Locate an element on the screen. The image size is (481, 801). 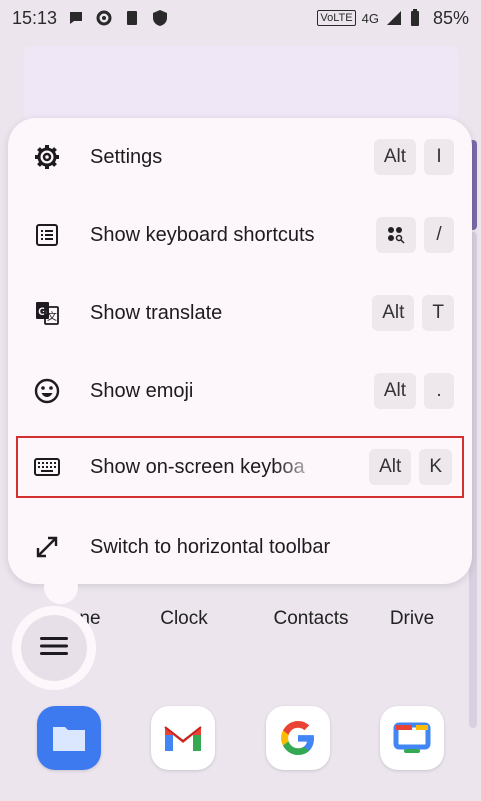
shortcut-key: K is located at coordinates (435, 467).